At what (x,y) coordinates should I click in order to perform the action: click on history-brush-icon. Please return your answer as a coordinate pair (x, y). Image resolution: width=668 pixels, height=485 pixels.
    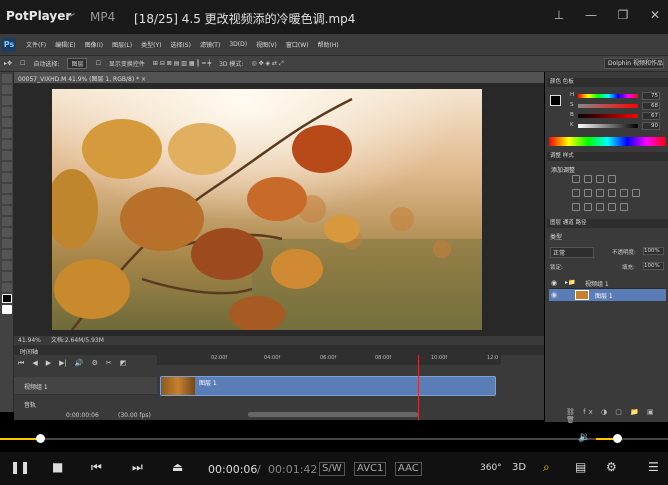
    Looking at the image, I should click on (7, 177).